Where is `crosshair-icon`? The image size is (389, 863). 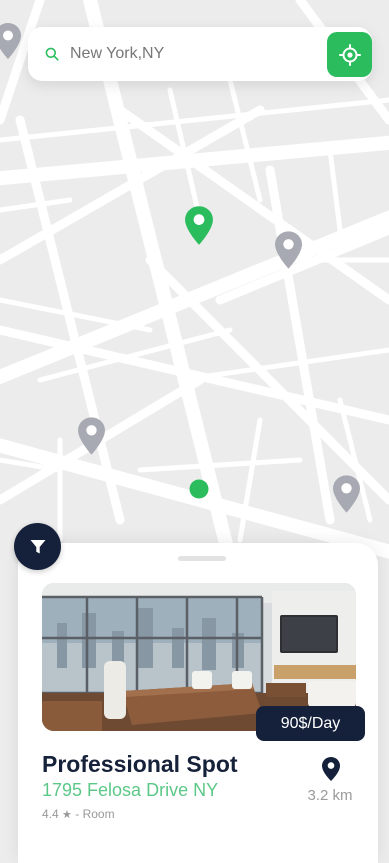
crosshair-icon is located at coordinates (349, 54).